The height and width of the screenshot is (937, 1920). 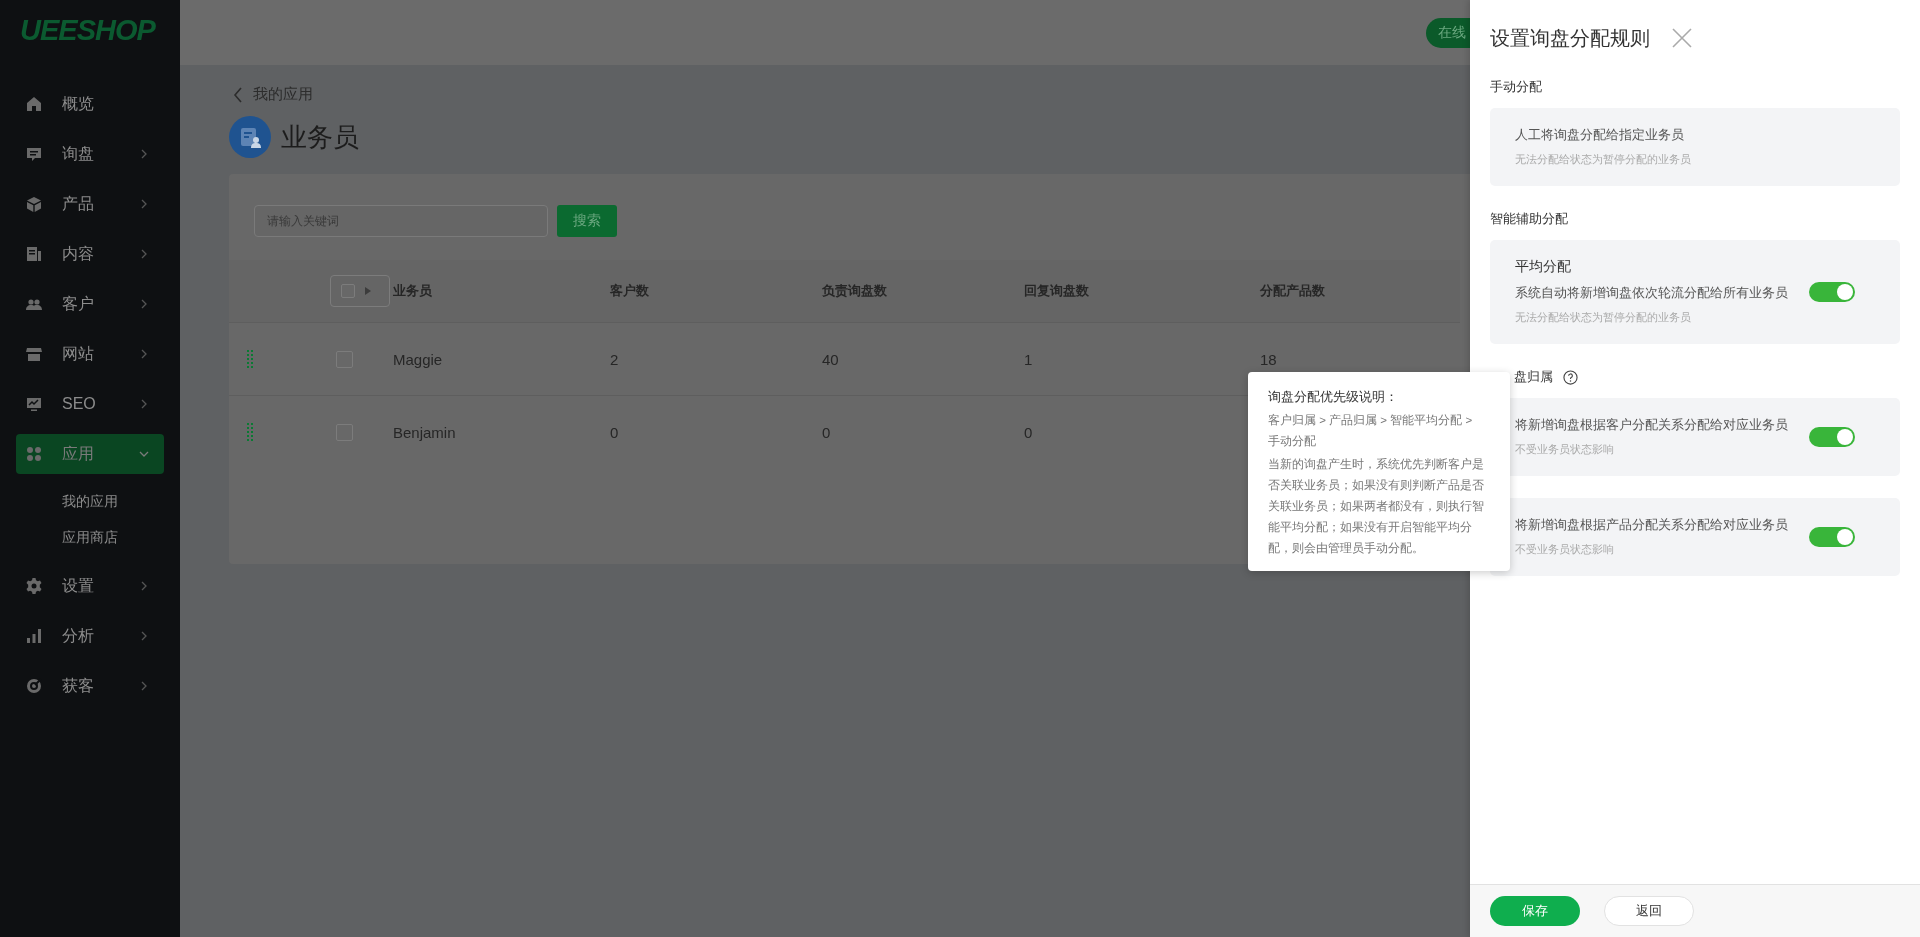 What do you see at coordinates (34, 636) in the screenshot?
I see `bar-chart-icon` at bounding box center [34, 636].